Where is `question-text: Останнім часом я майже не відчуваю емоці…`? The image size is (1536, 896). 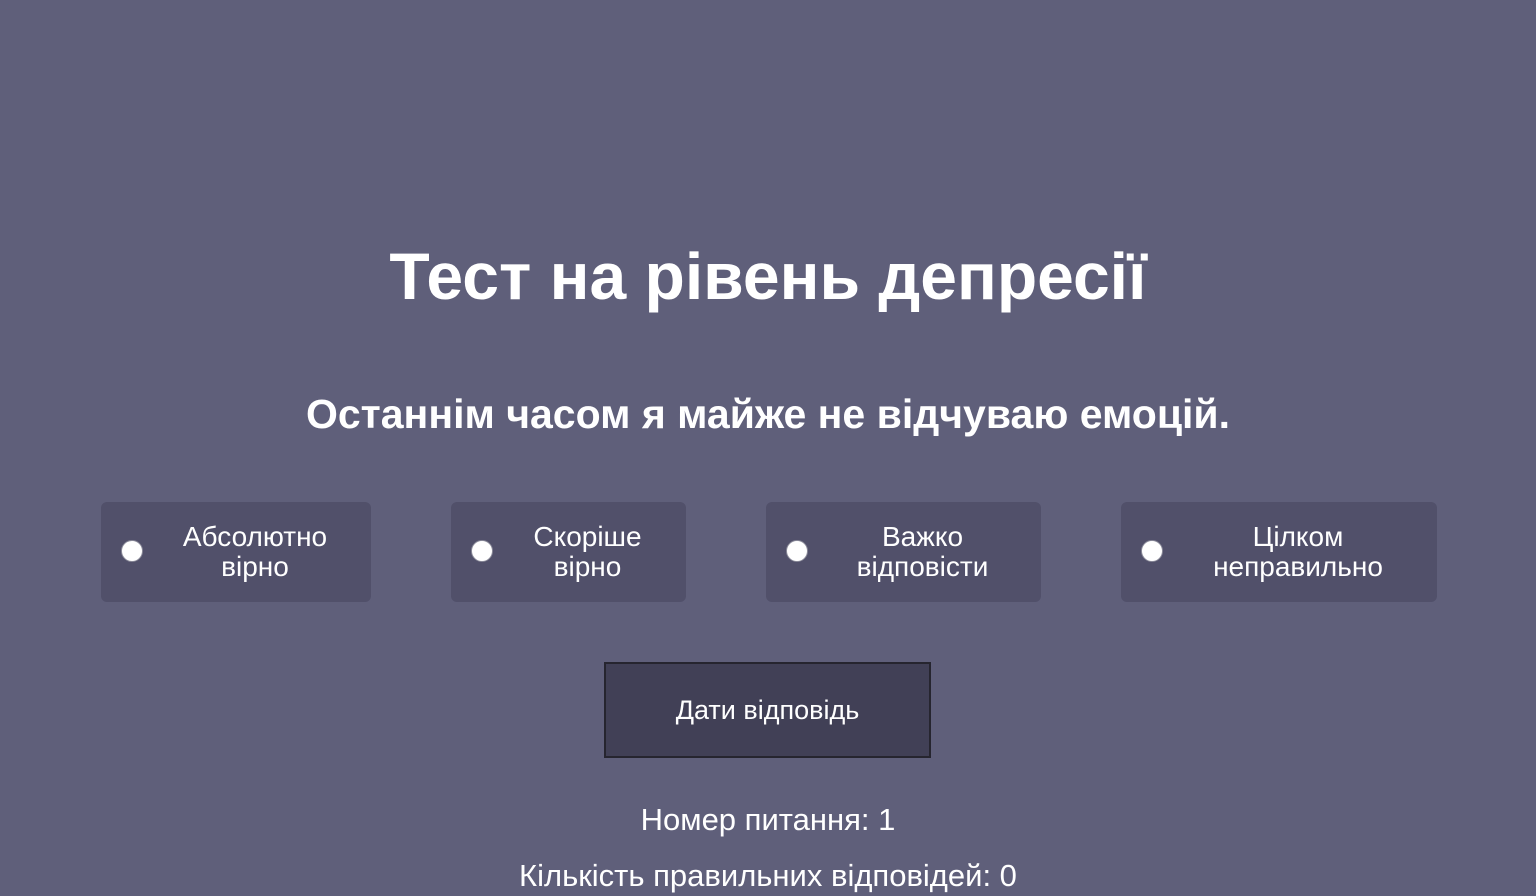
question-text: Останнім часом я майже не відчуваю емоці… is located at coordinates (768, 414).